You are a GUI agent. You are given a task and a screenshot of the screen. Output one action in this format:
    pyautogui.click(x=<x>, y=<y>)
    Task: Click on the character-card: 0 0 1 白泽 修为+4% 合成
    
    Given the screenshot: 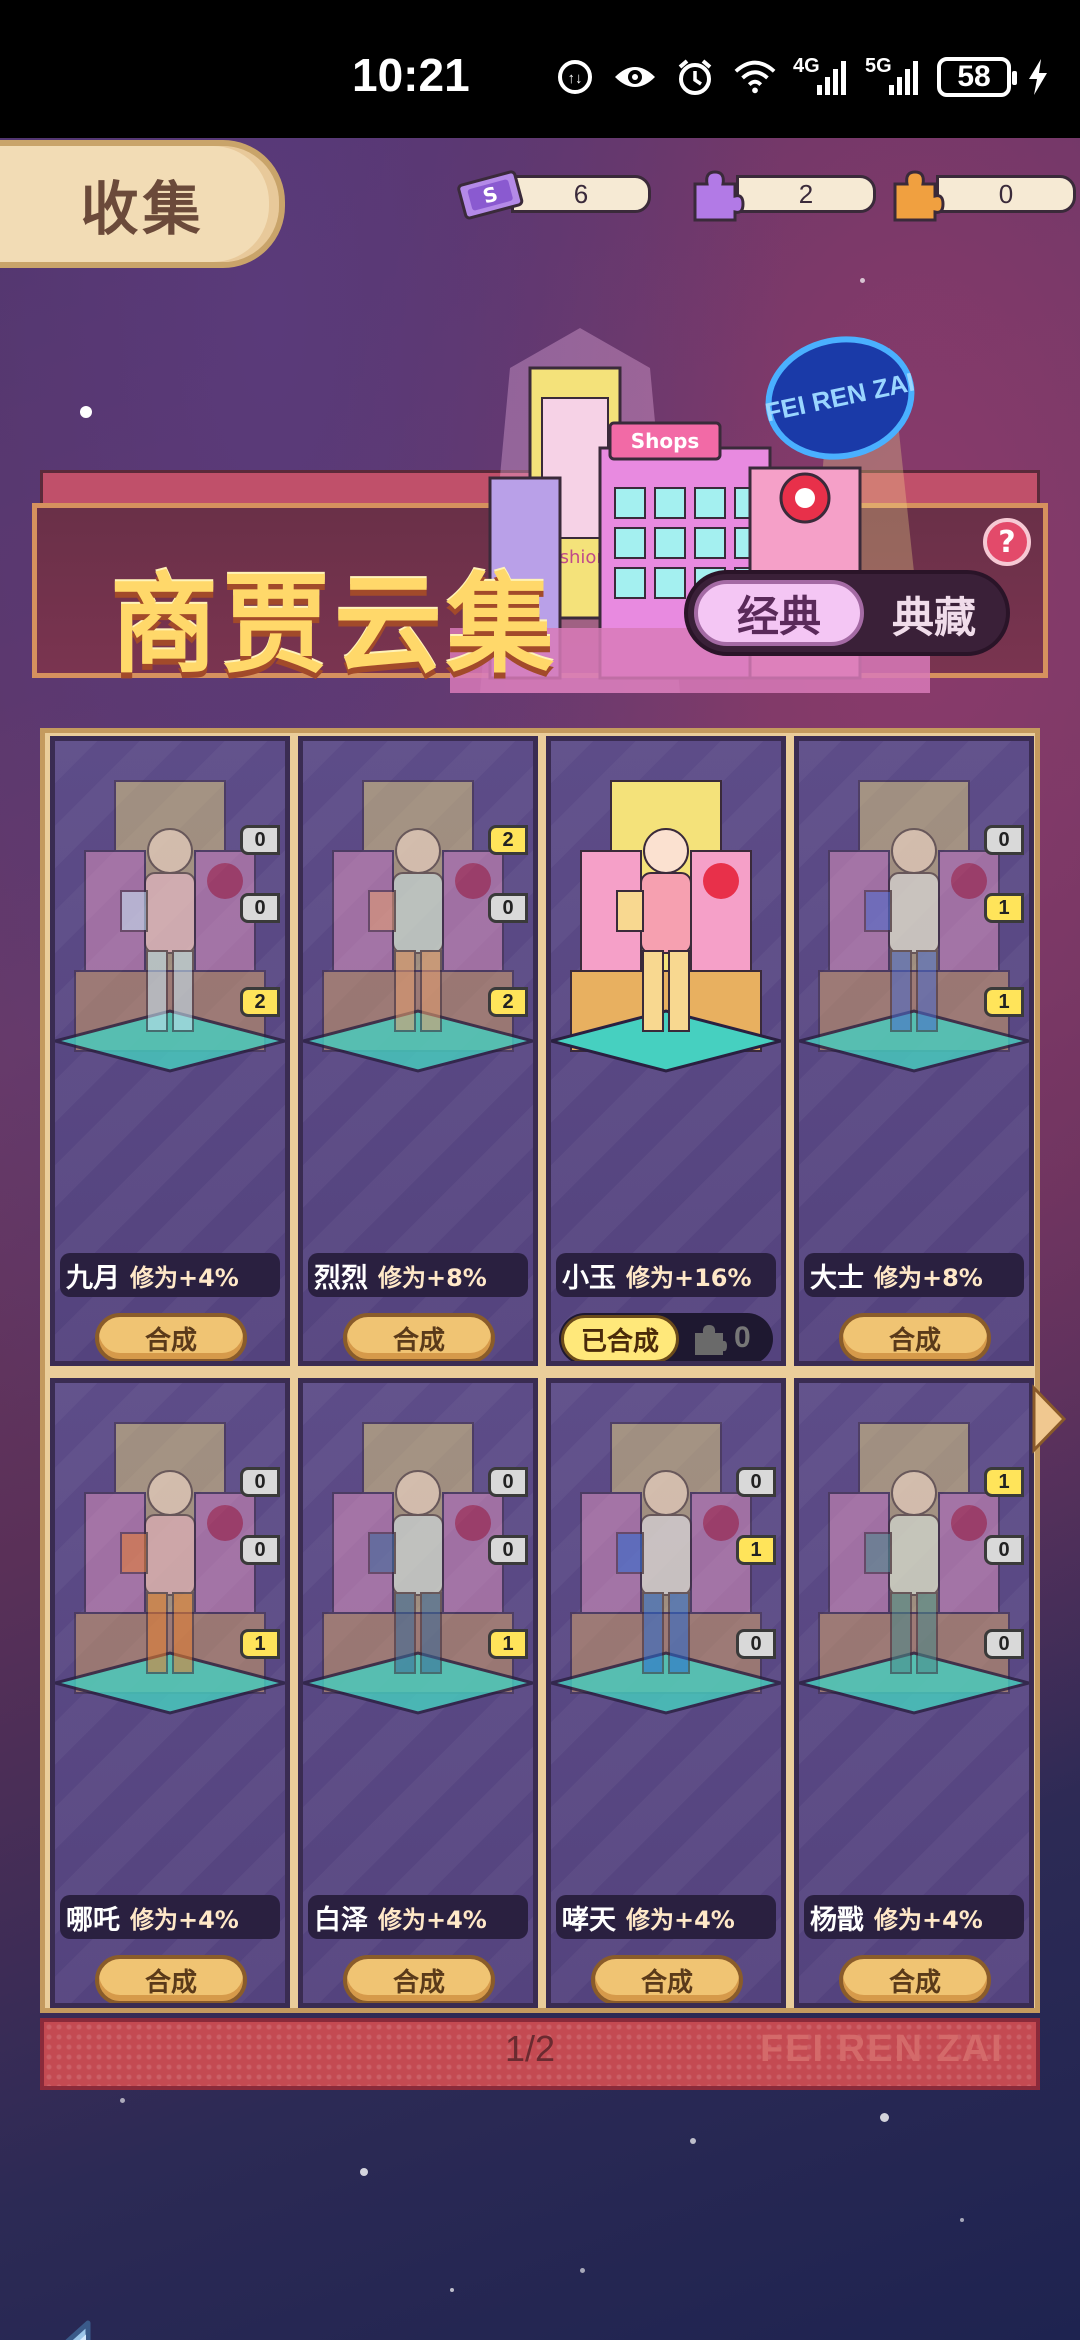 What is the action you would take?
    pyautogui.click(x=418, y=1693)
    